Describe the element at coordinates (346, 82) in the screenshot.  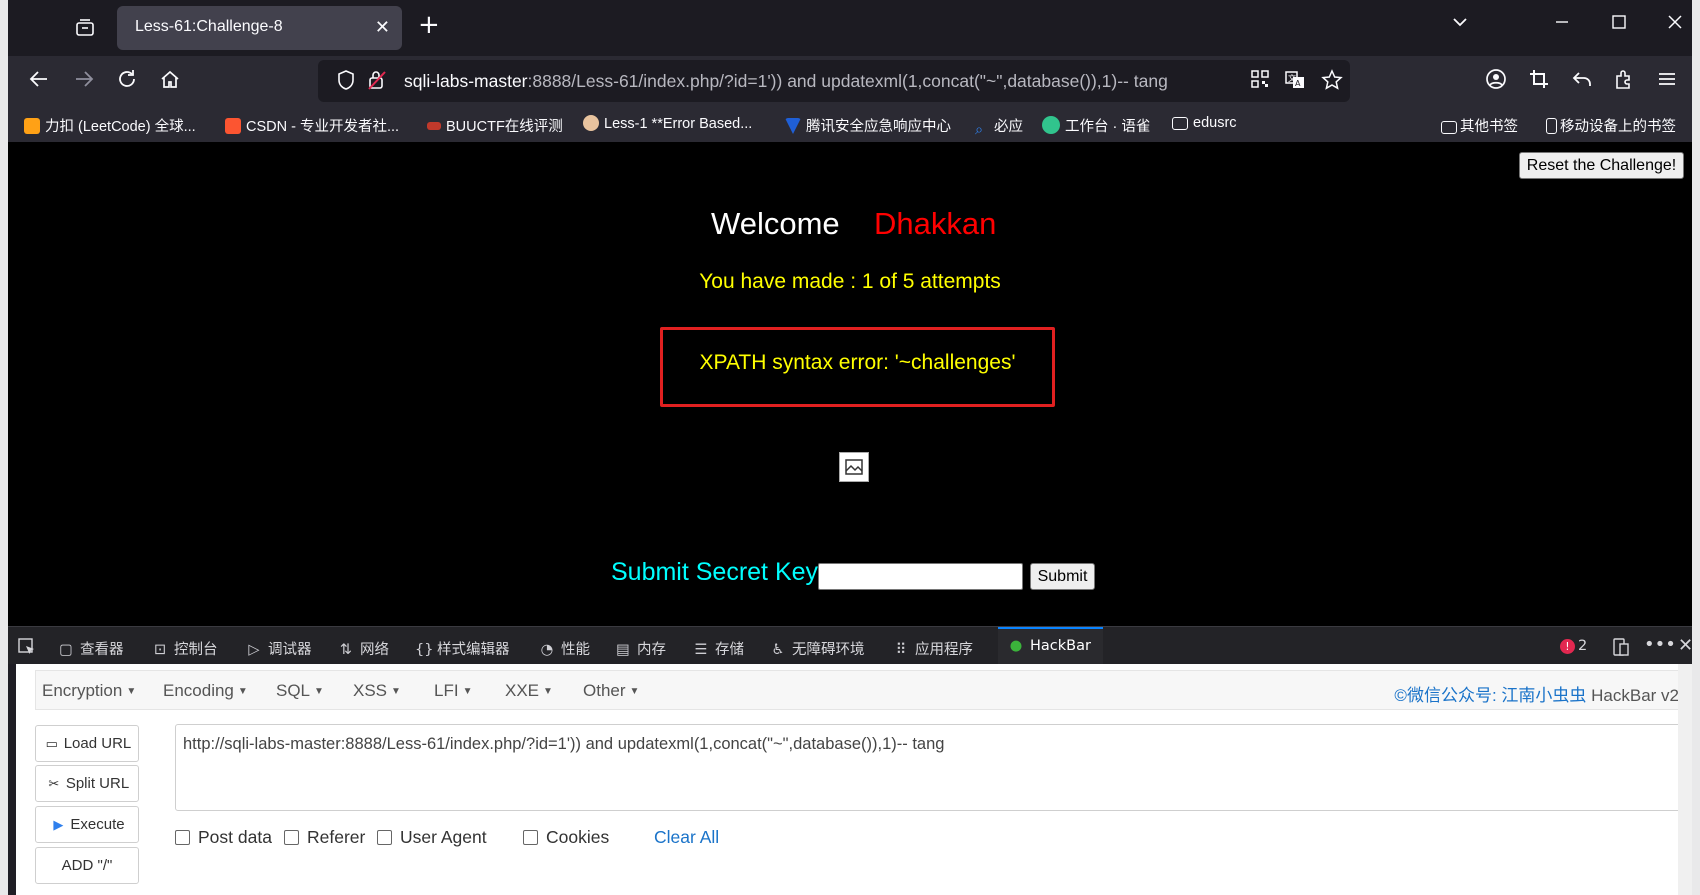
I see `shield-icon` at that location.